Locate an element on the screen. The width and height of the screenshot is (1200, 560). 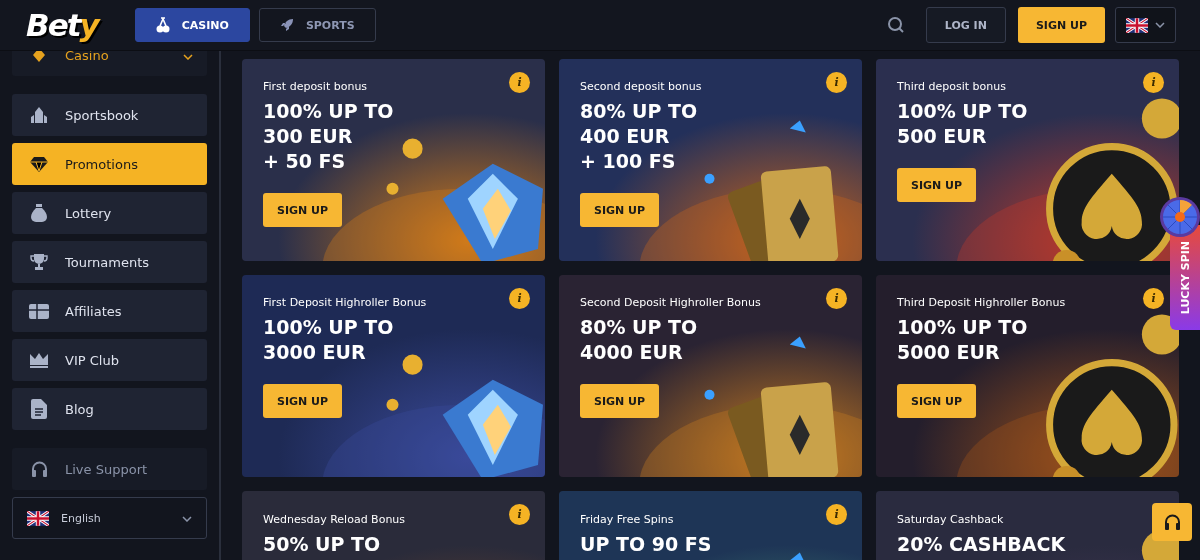
card-title: First deposit bonus is located at coordinates (315, 87).